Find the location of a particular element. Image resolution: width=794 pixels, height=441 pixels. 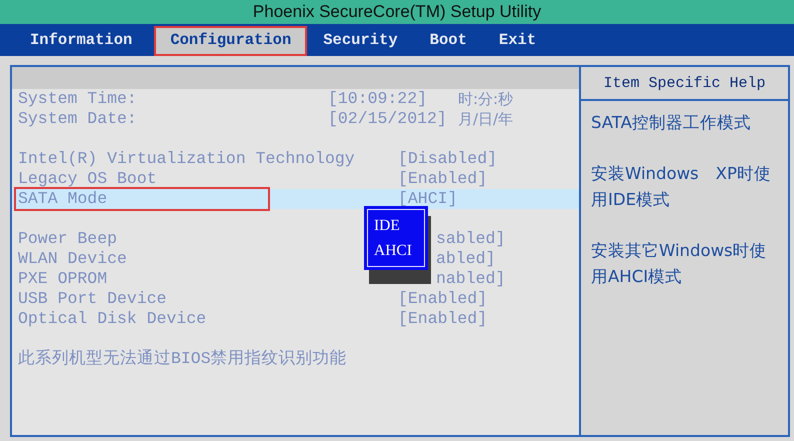

help-text: 安装其它Windows时使用AHCI模式 is located at coordinates (679, 264).